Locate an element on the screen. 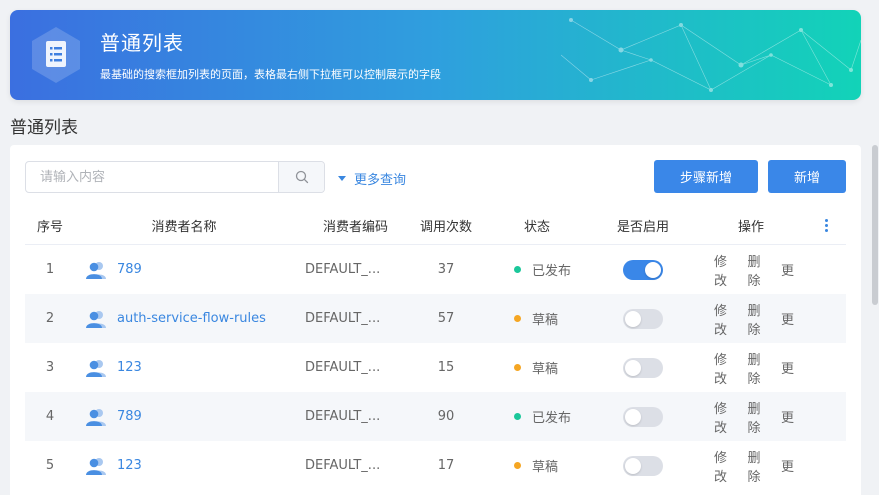 The image size is (879, 495). header-calls: 调用次数 is located at coordinates (445, 227).